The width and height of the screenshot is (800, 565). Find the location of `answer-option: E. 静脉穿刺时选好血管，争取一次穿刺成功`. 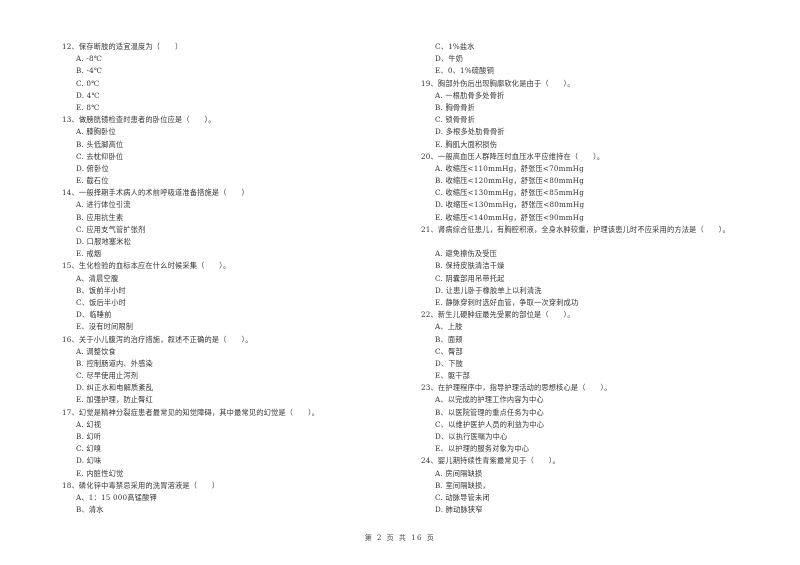

answer-option: E. 静脉穿刺时选好血管，争取一次穿刺成功 is located at coordinates (507, 302).